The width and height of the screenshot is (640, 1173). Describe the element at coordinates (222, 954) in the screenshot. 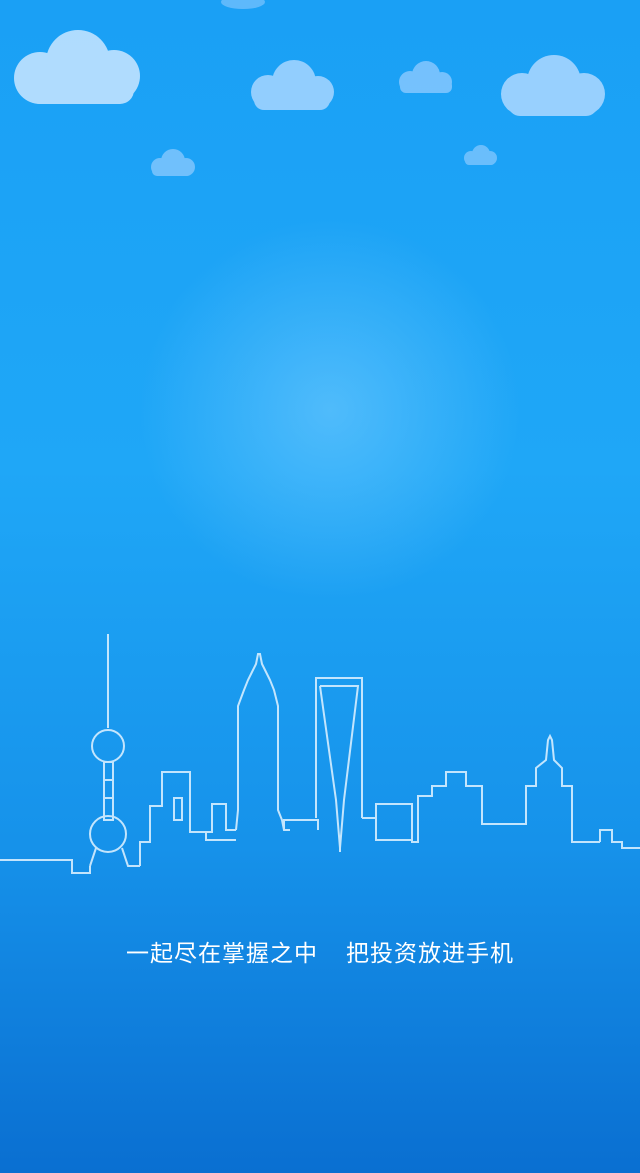

I see `slogan-part-1: 一起尽在掌握之中` at that location.